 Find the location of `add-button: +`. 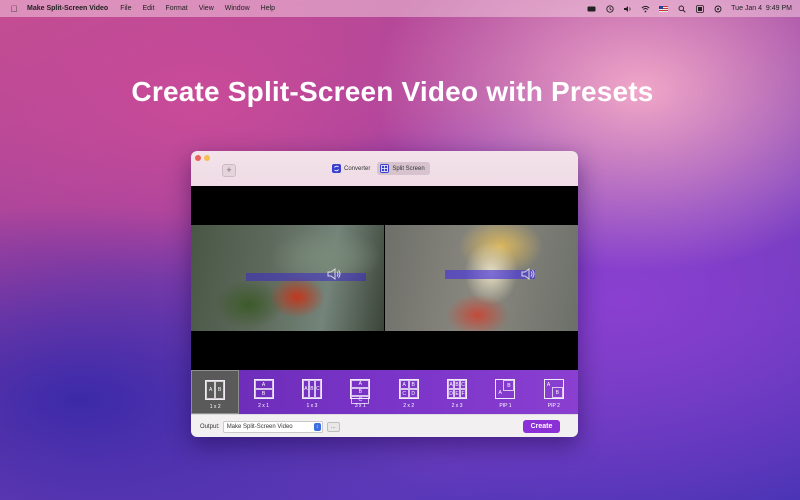

add-button: + is located at coordinates (229, 170).